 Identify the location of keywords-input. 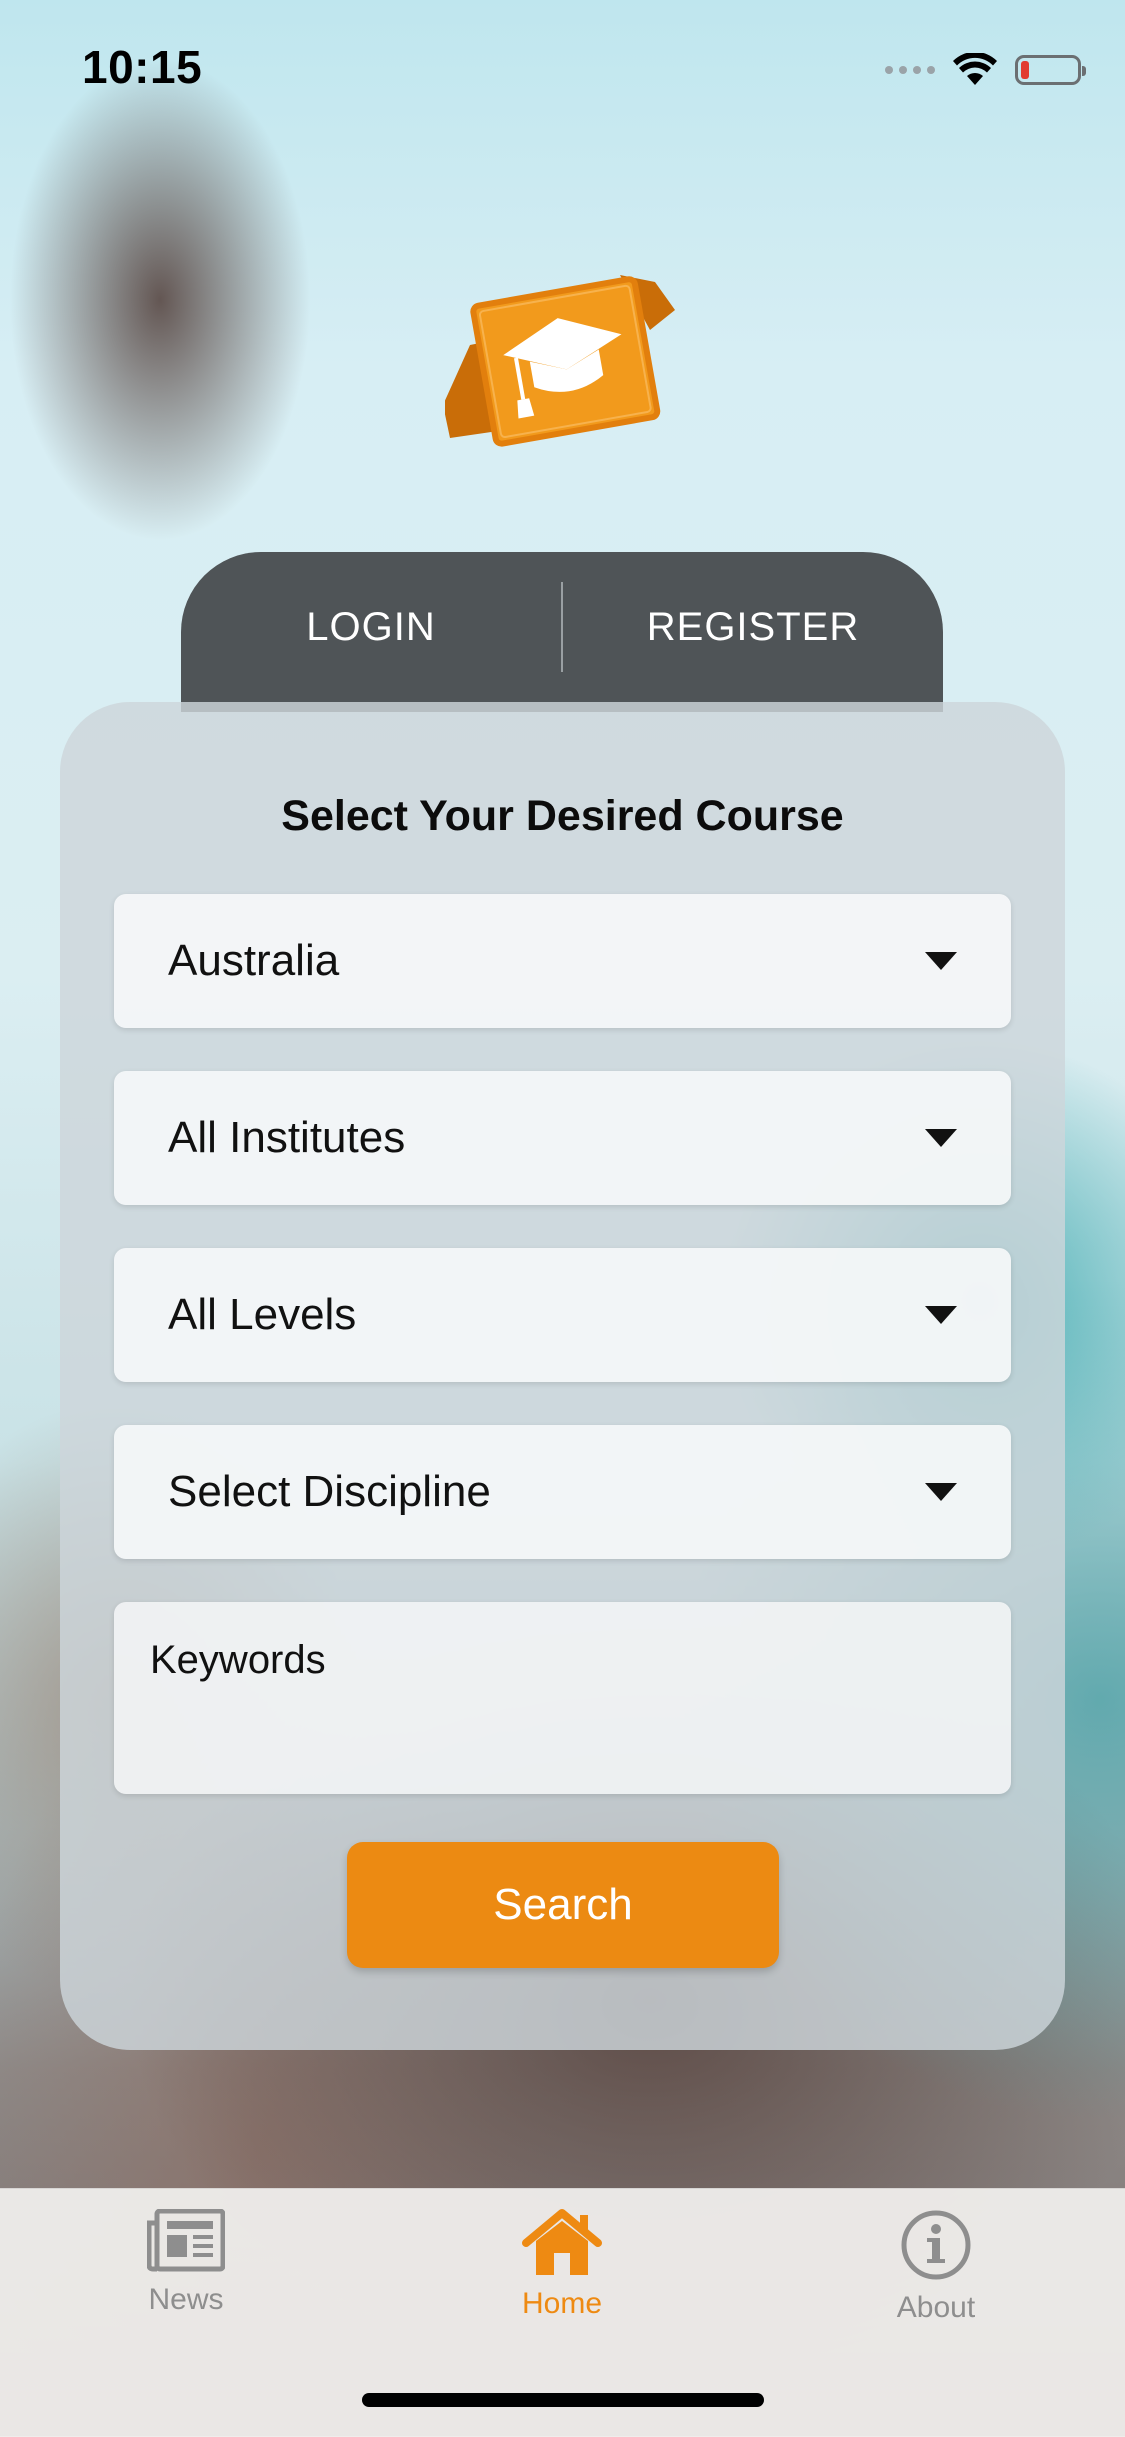
(562, 1698).